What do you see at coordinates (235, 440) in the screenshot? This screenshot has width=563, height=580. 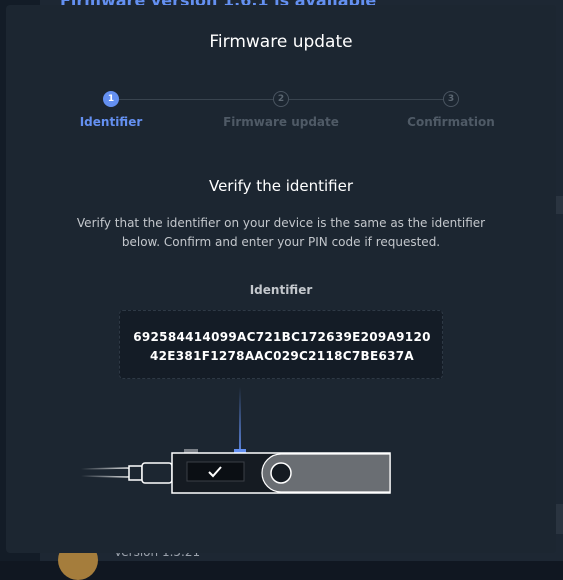 I see `device-illustration` at bounding box center [235, 440].